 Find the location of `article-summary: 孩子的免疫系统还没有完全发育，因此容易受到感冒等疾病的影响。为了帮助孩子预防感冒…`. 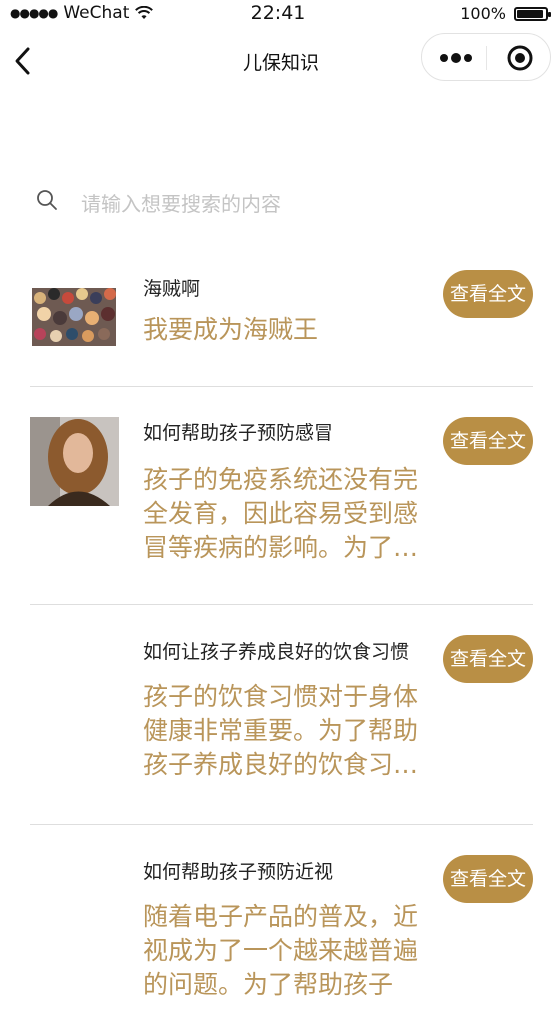

article-summary: 孩子的免疫系统还没有完全发育，因此容易受到感冒等疾病的影响。为了帮助孩子预防感冒… is located at coordinates (281, 513).